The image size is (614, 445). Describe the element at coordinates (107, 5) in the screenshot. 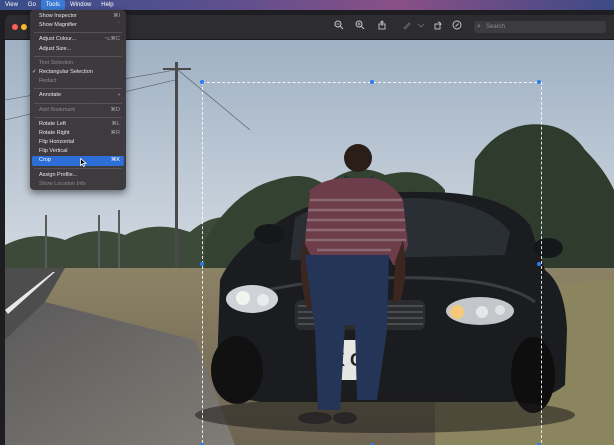

I see `menu-help: Help` at that location.